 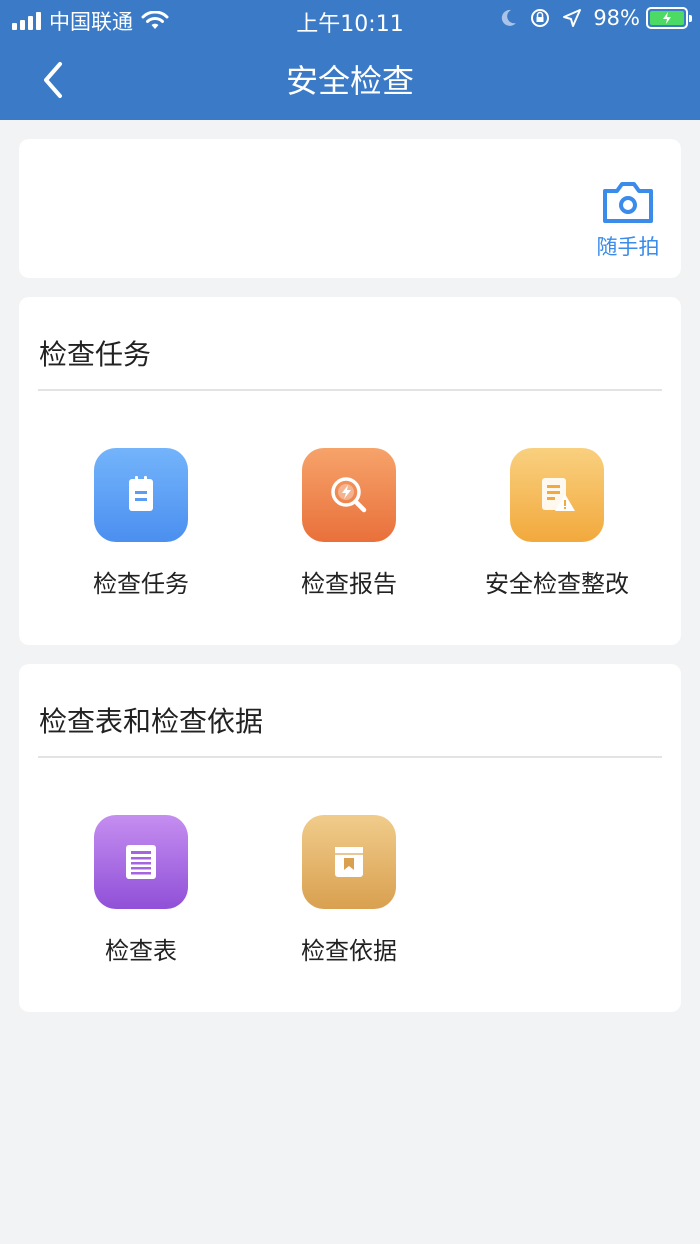 I want to click on page-title: 安全检查, so click(x=349, y=81).